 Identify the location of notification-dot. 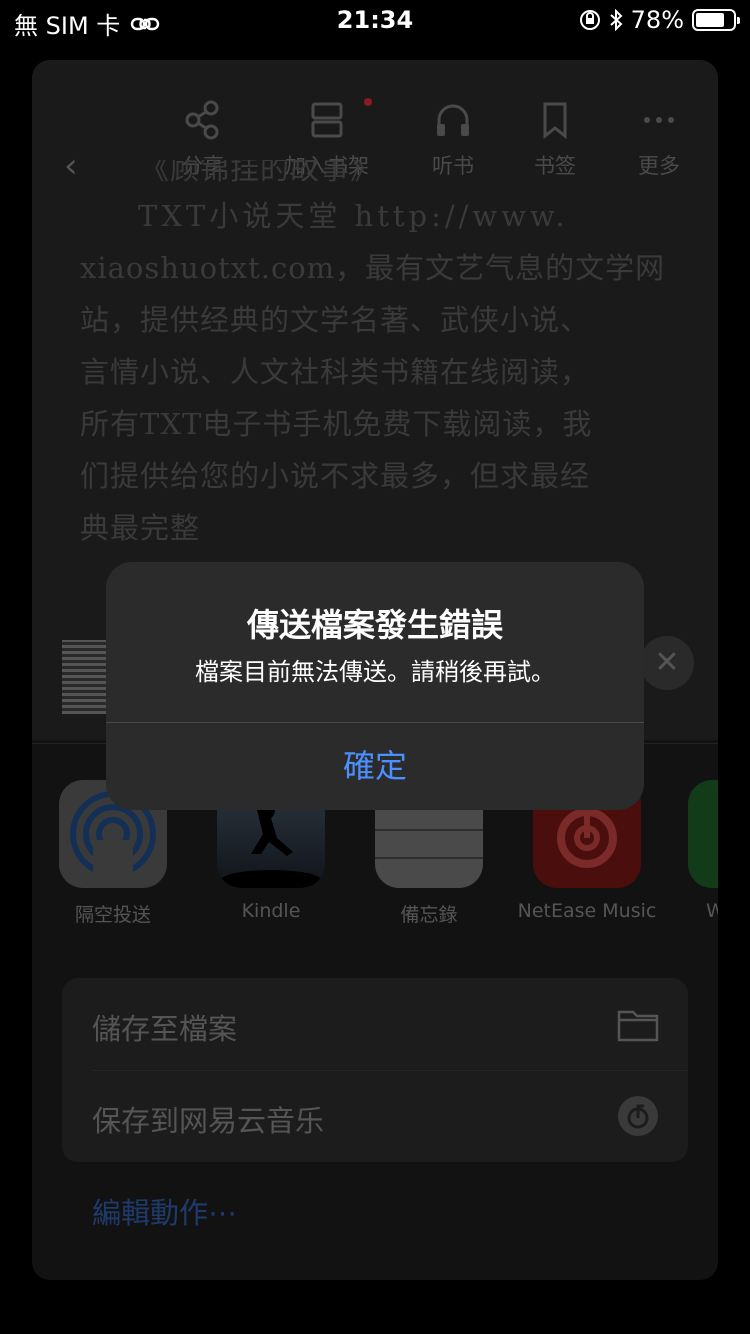
(368, 102).